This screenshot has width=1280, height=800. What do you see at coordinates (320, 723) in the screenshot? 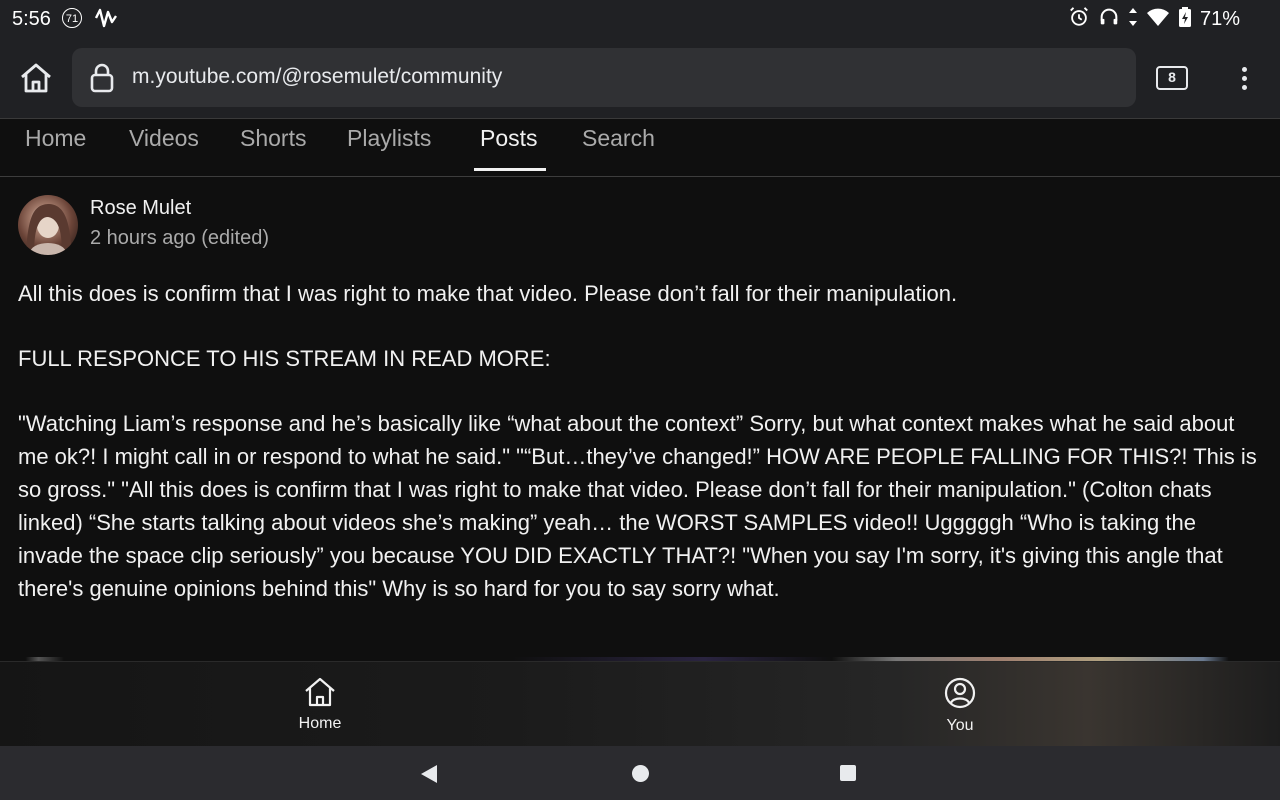
I see `nav-home-label: Home` at bounding box center [320, 723].